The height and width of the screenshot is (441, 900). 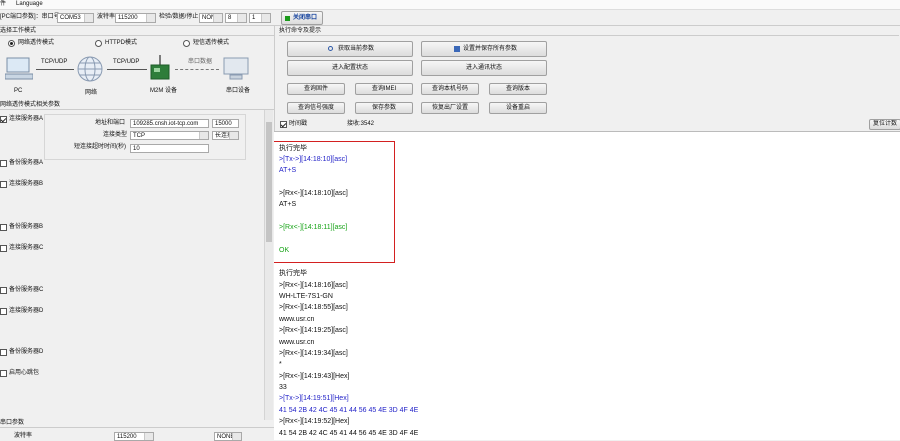 What do you see at coordinates (26, 248) in the screenshot?
I see `server-c-label: 连接服务器C` at bounding box center [26, 248].